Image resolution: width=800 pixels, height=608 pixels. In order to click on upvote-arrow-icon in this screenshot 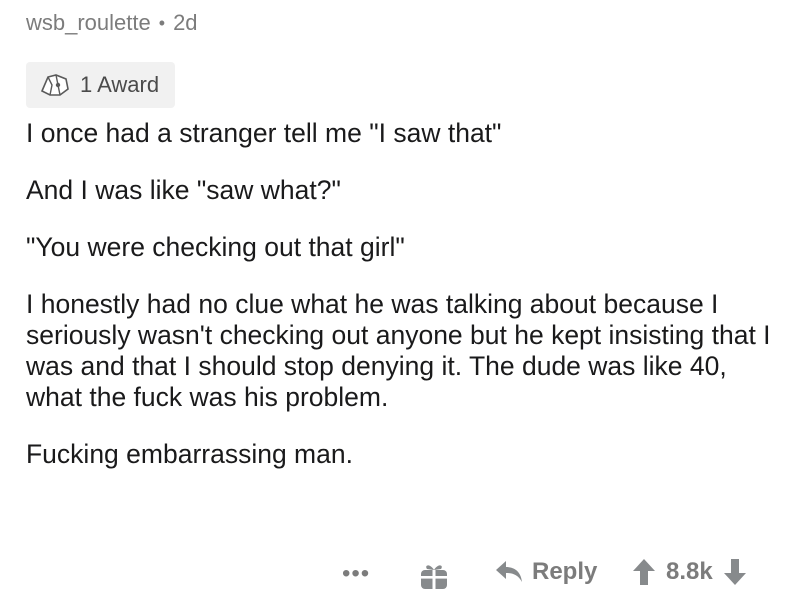, I will do `click(644, 572)`.